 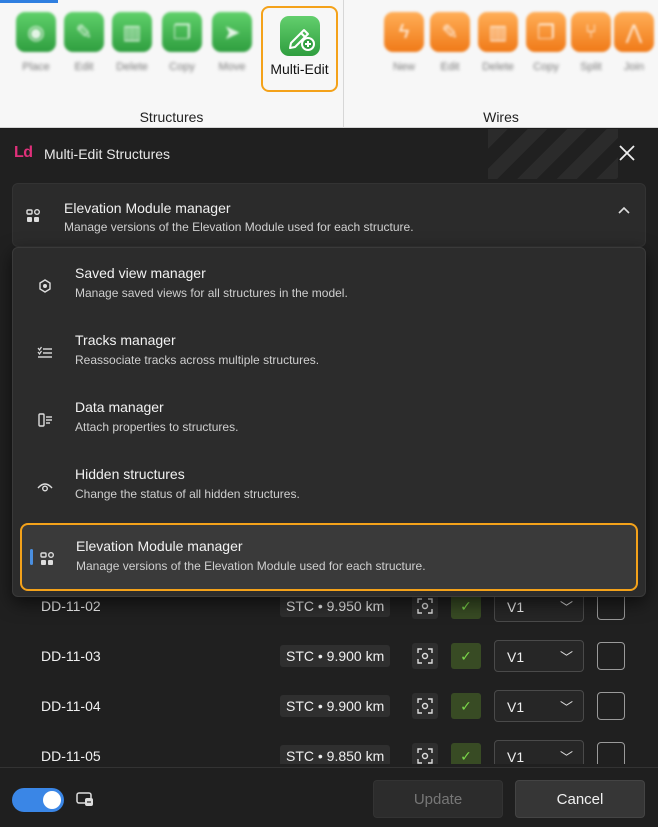 I want to click on structures-group-label: Structures, so click(x=171, y=117).